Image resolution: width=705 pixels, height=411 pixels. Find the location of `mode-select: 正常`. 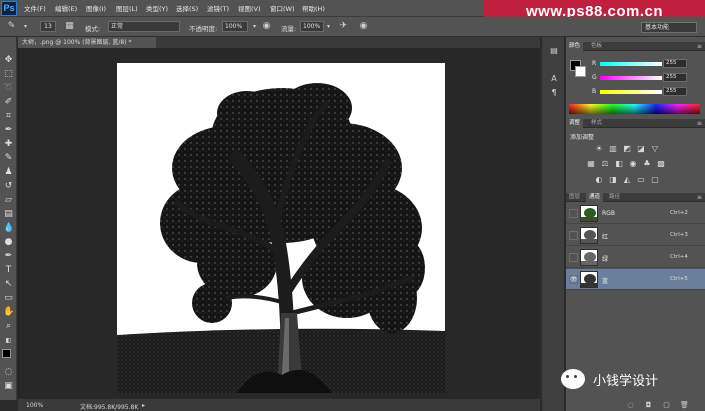

mode-select: 正常 is located at coordinates (144, 26).